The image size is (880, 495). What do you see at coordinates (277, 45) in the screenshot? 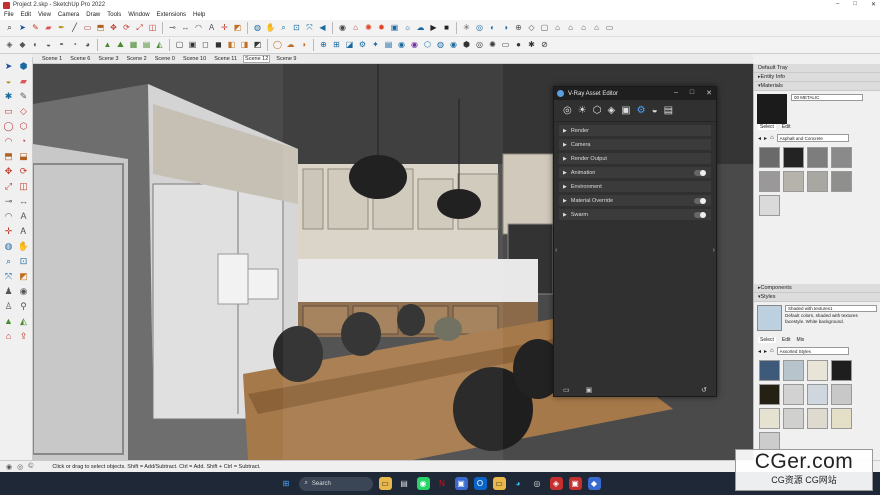
I see `shadows-icon: ◯` at bounding box center [277, 45].